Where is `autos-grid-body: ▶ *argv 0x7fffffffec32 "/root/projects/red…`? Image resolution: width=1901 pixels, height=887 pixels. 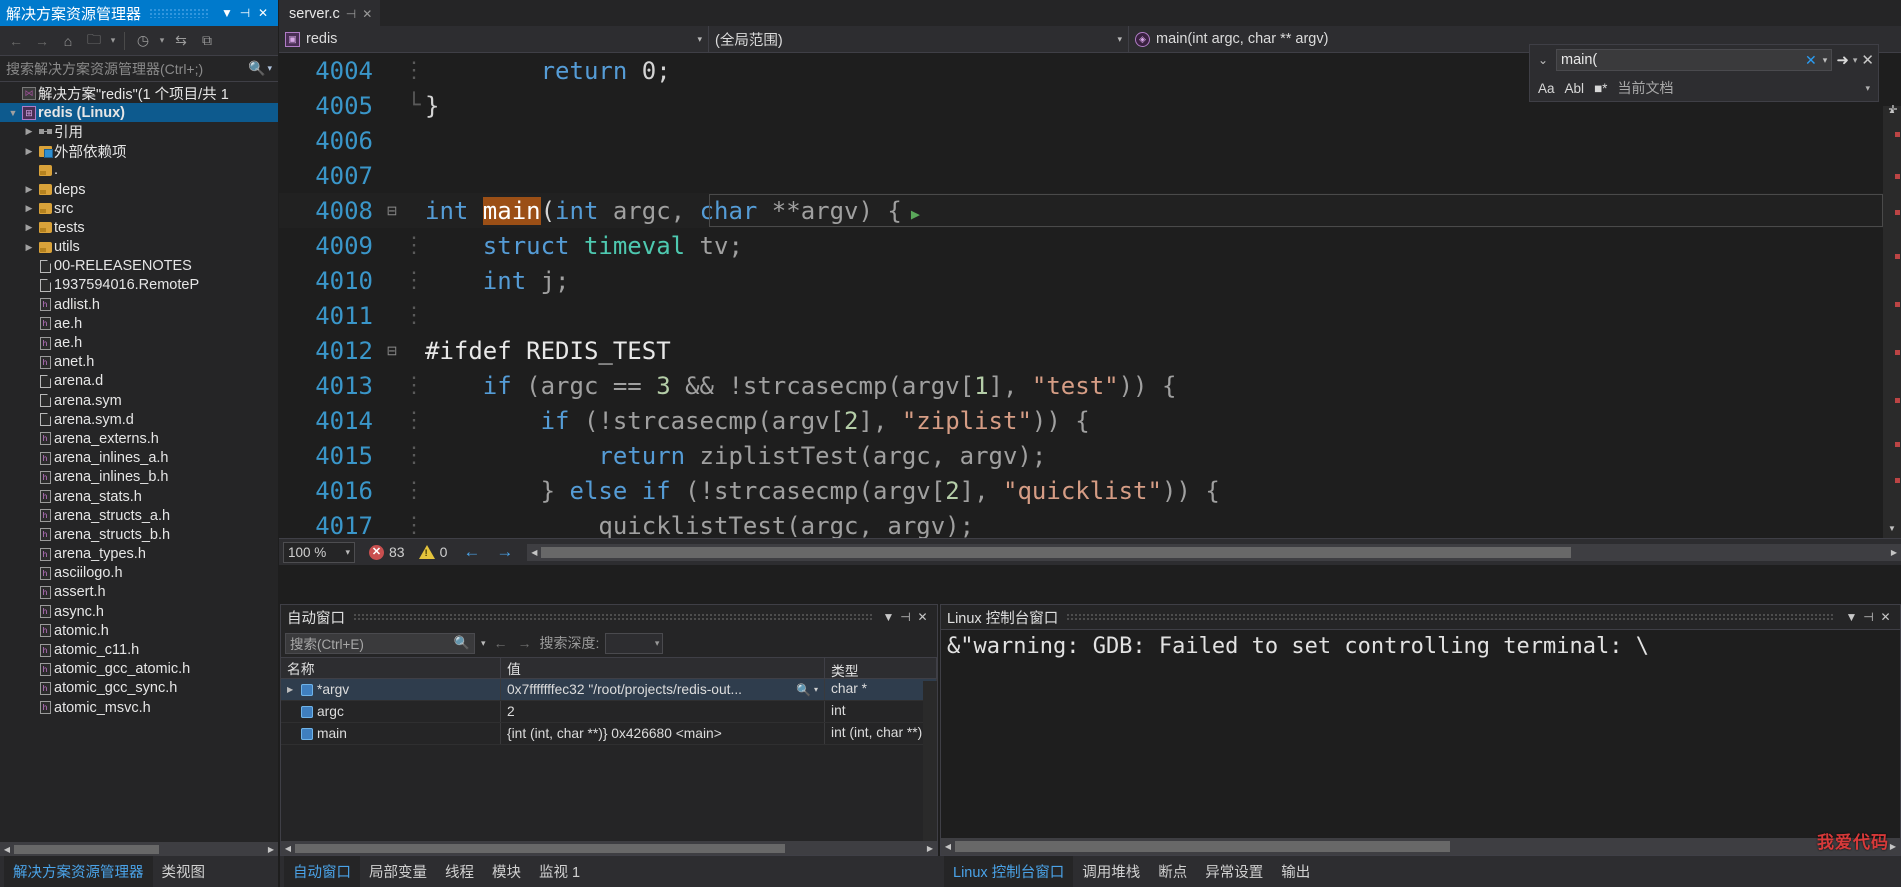 autos-grid-body: ▶ *argv 0x7fffffffec32 "/root/projects/red… is located at coordinates (609, 712).